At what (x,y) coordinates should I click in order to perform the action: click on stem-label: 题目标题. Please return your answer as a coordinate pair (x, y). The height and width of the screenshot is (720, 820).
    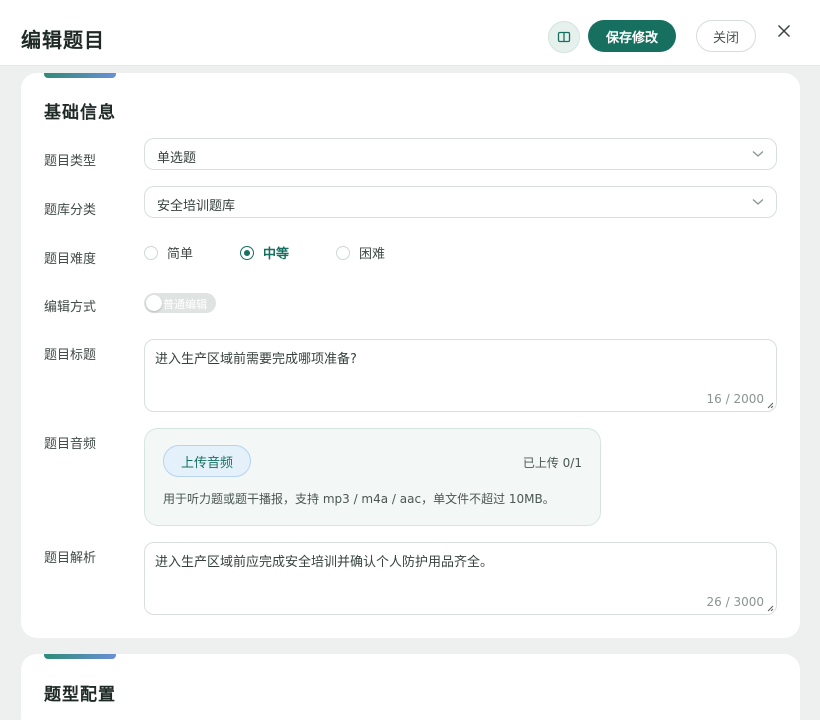
    Looking at the image, I should click on (70, 355).